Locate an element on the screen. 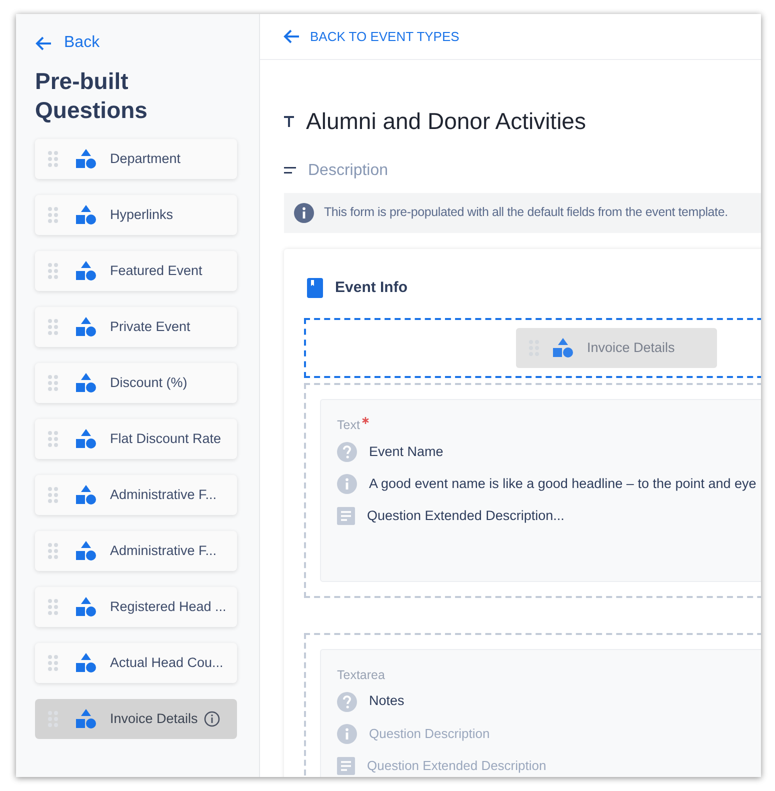 This screenshot has width=775, height=791. question-item: Private Event is located at coordinates (136, 327).